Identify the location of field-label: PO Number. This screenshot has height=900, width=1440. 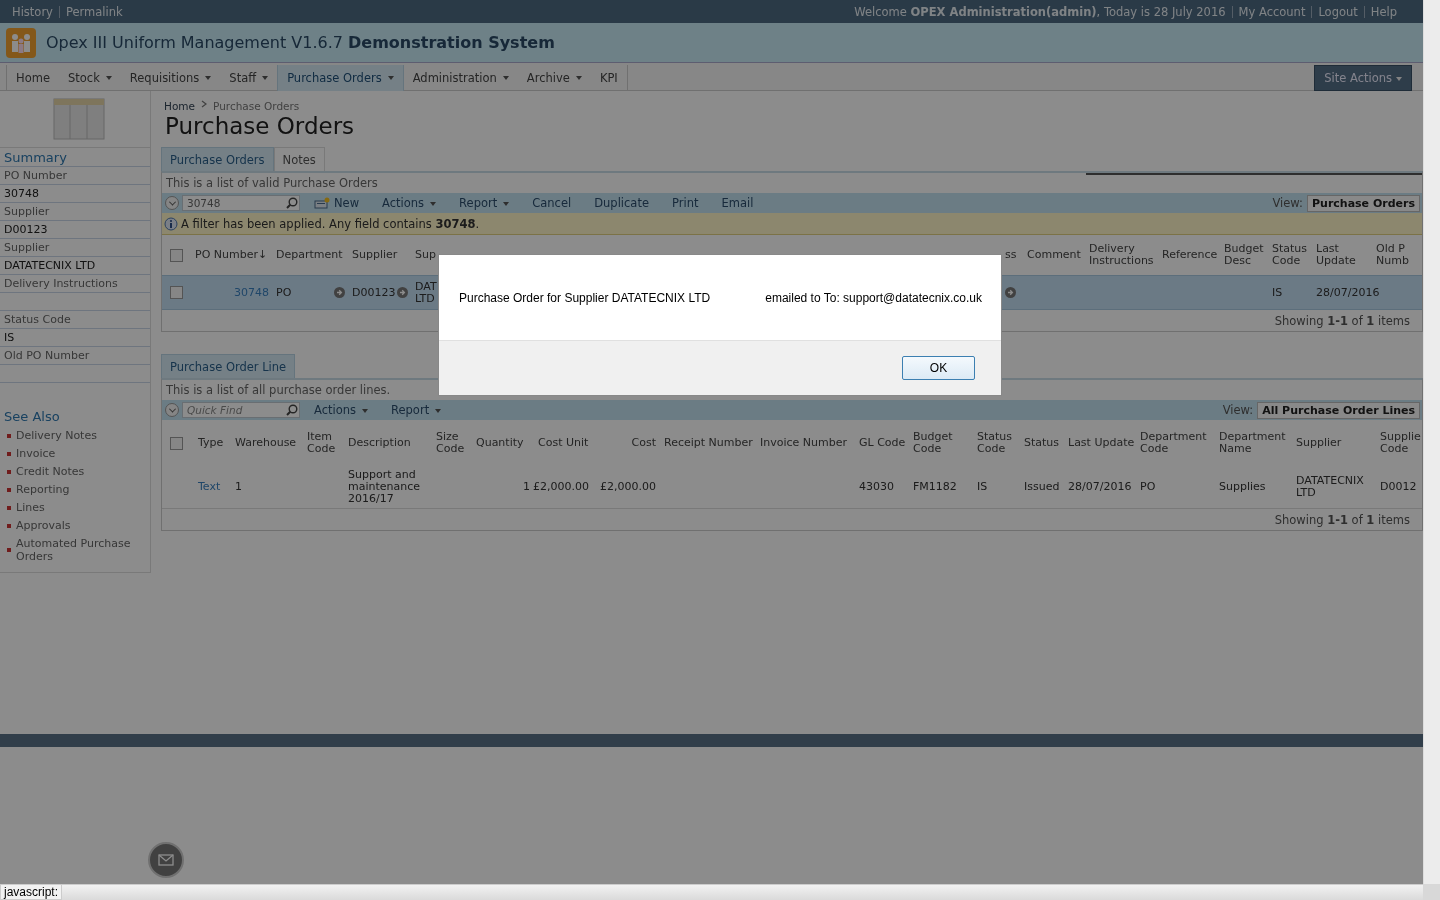
(35, 175).